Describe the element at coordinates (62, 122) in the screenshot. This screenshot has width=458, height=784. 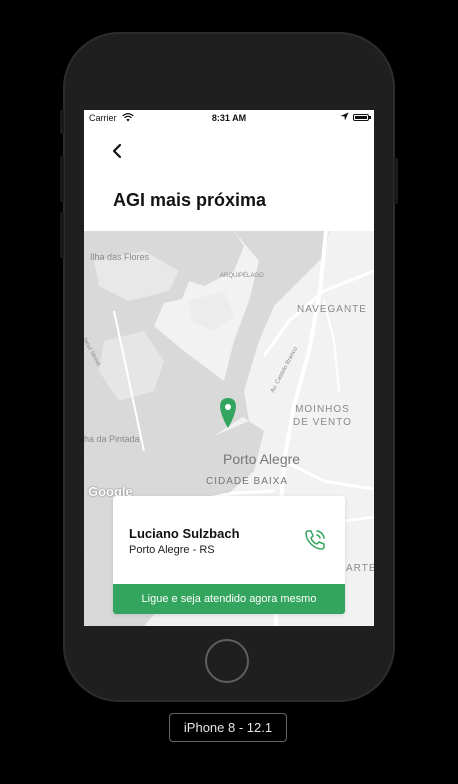
I see `mute-switch` at that location.